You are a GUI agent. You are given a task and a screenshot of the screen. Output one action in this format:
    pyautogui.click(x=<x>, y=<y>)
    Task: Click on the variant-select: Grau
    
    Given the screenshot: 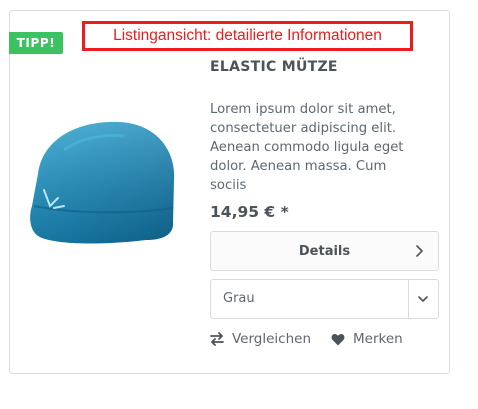 What is the action you would take?
    pyautogui.click(x=324, y=299)
    